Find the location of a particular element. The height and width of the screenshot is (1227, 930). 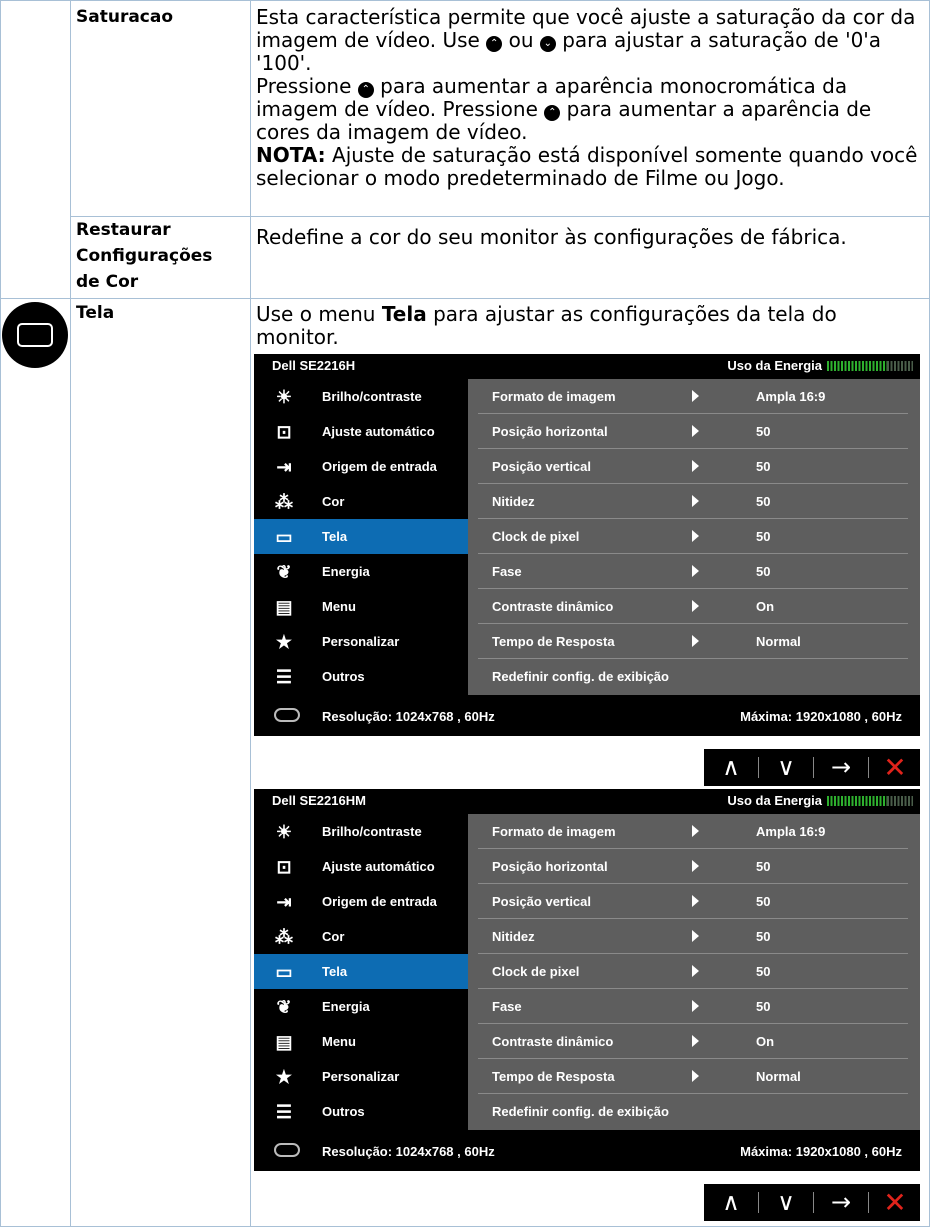

osd-max-resolution: Máxima: 1920x1080 , 60Hz is located at coordinates (821, 716).